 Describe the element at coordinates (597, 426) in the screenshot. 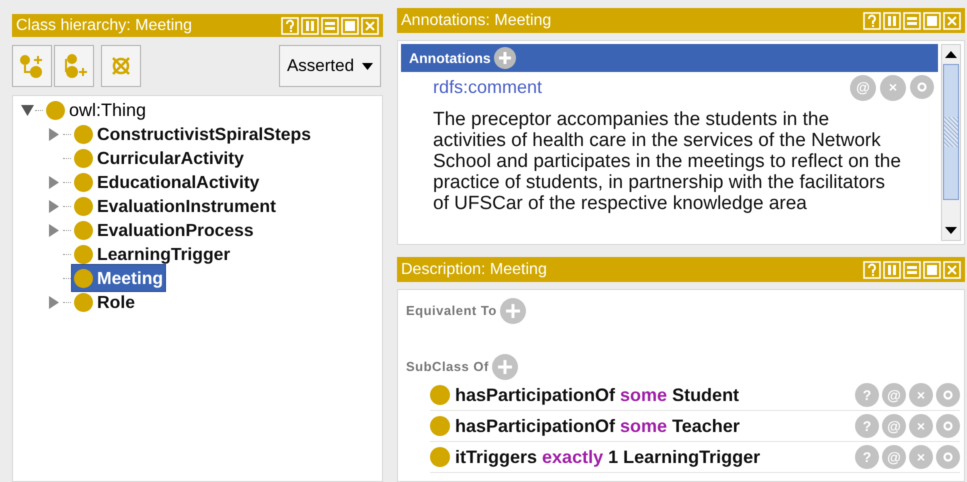

I see `class-expression: hasParticipationOf some Teacher` at that location.